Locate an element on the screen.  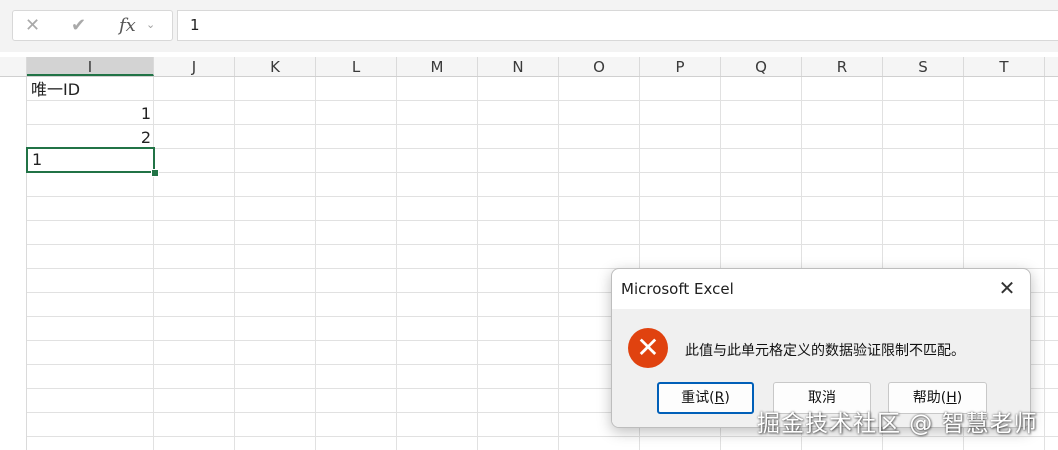
insert-function-button: fx is located at coordinates (127, 25).